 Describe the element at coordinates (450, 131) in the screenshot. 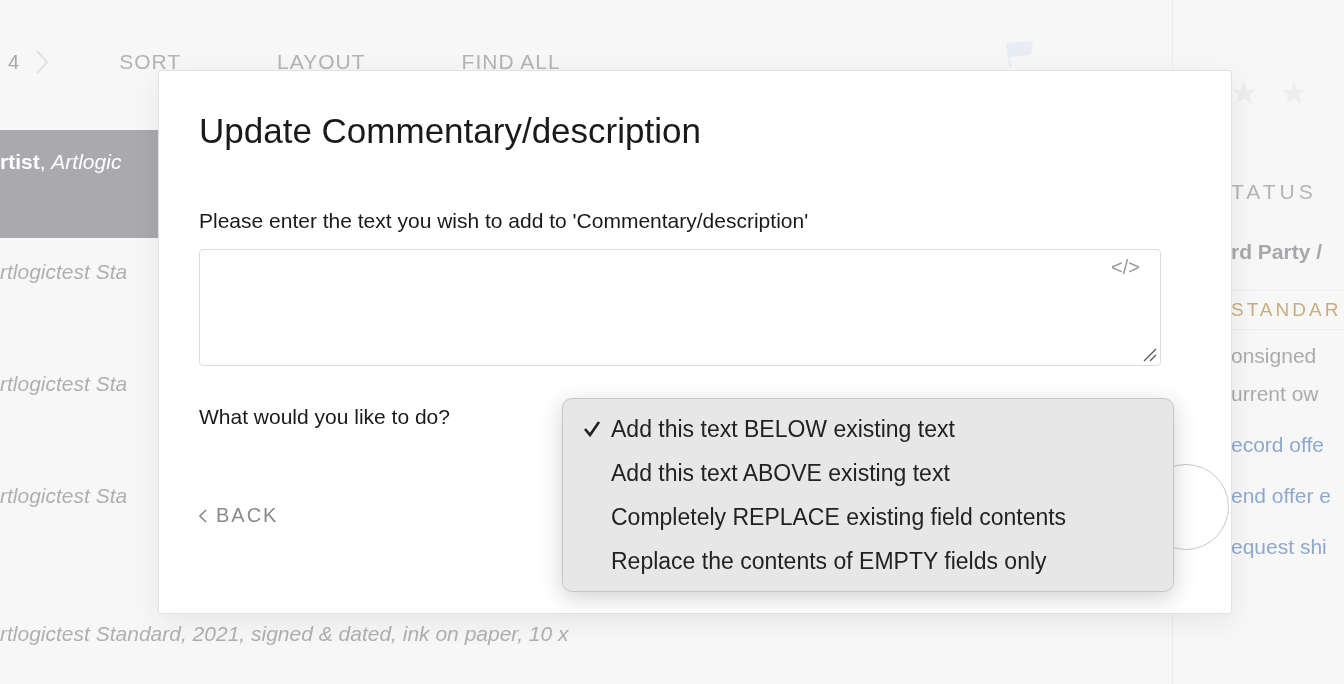

I see `dialog-title: Update Commentary/description` at that location.